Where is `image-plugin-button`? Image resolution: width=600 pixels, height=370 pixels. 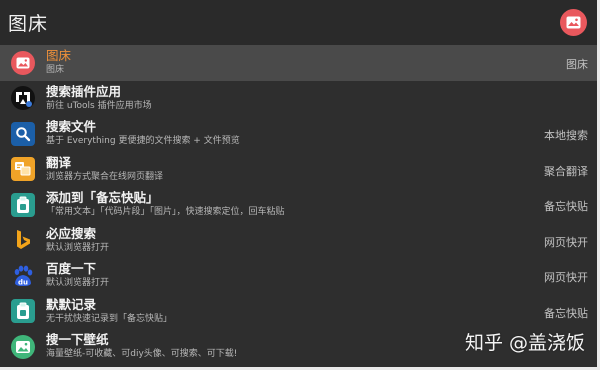
image-plugin-button is located at coordinates (573, 22).